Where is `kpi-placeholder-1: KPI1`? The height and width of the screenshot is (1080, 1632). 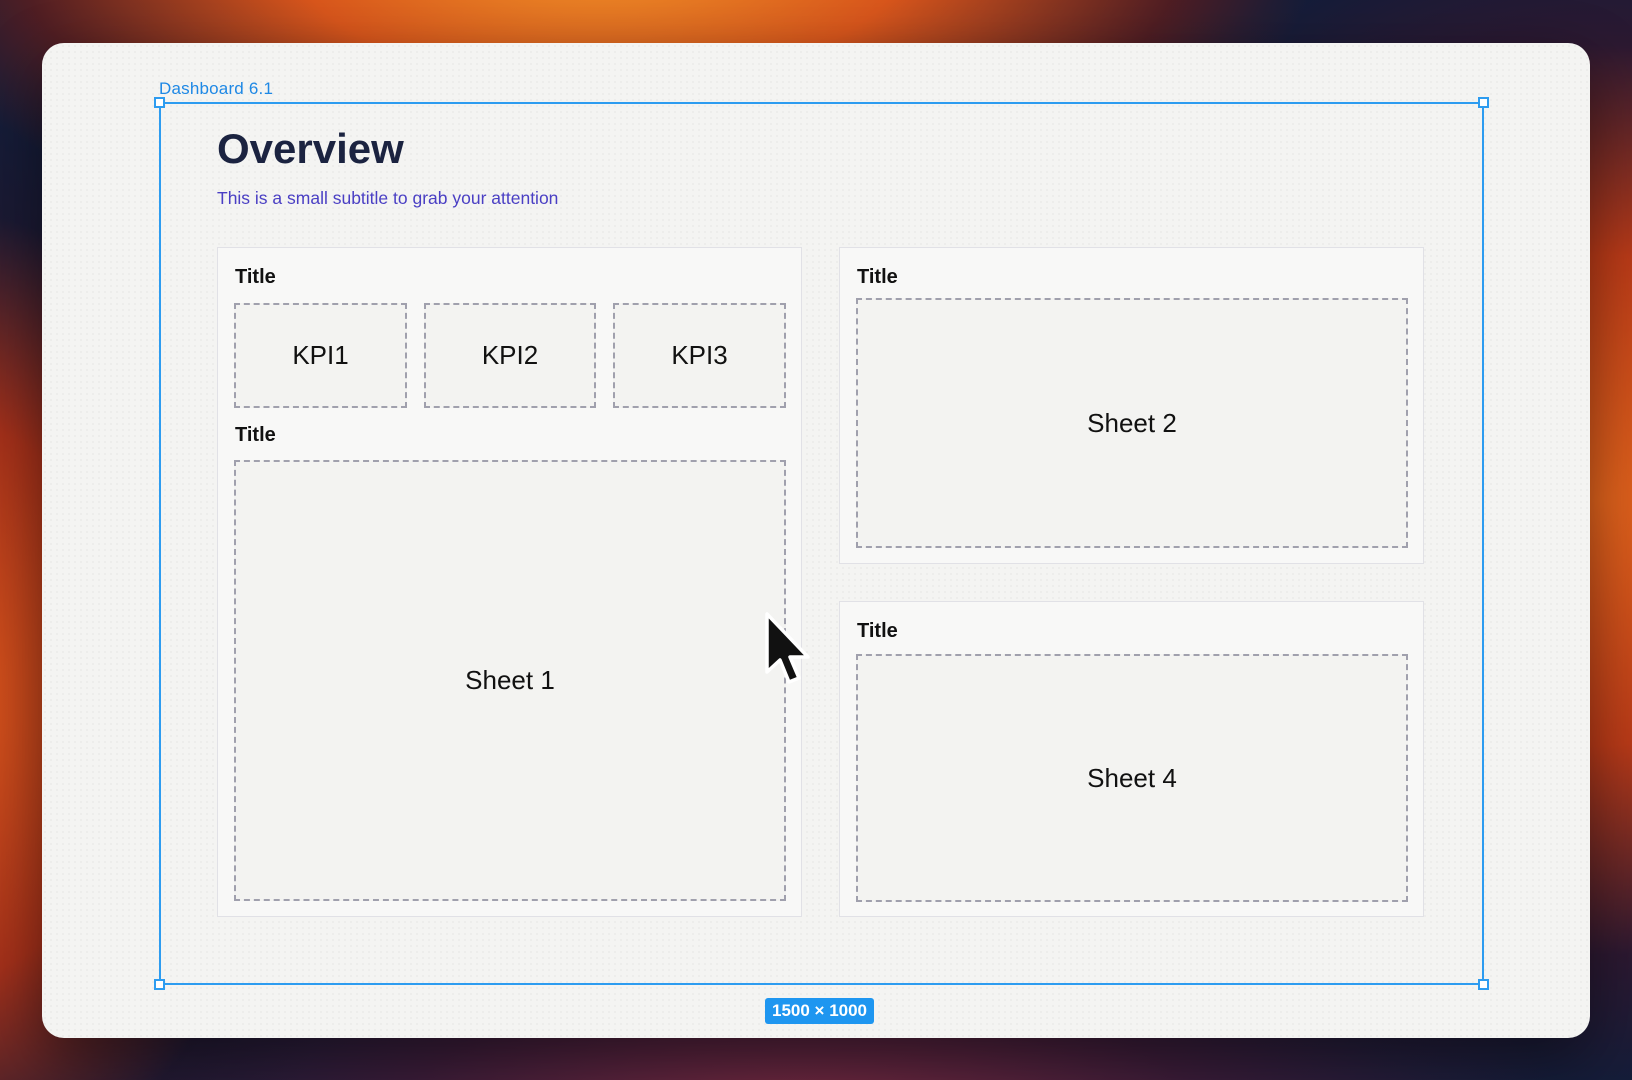 kpi-placeholder-1: KPI1 is located at coordinates (320, 355).